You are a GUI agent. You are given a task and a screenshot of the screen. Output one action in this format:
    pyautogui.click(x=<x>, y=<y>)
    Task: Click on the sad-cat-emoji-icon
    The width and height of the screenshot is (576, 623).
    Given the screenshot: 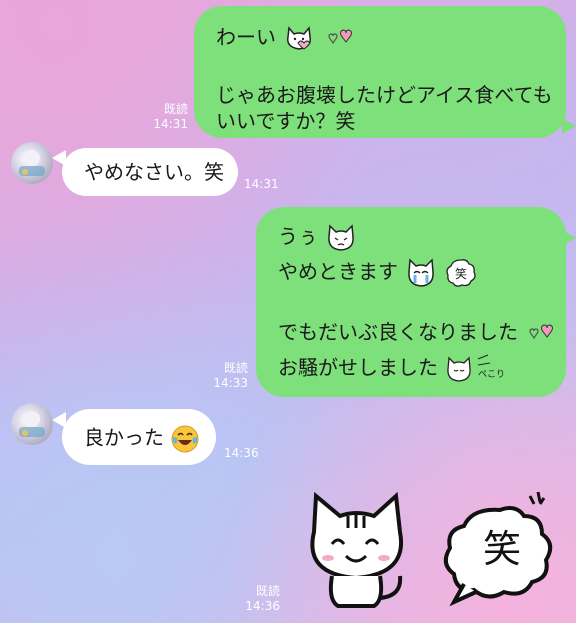 What is the action you would take?
    pyautogui.click(x=341, y=237)
    